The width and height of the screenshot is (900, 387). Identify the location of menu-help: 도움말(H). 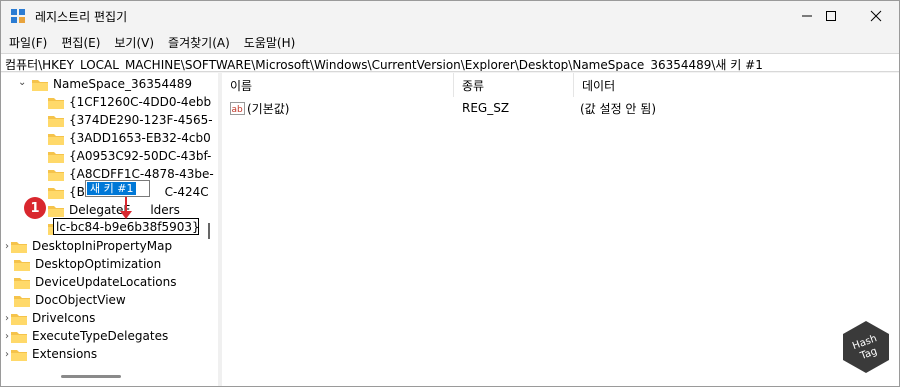
(269, 42).